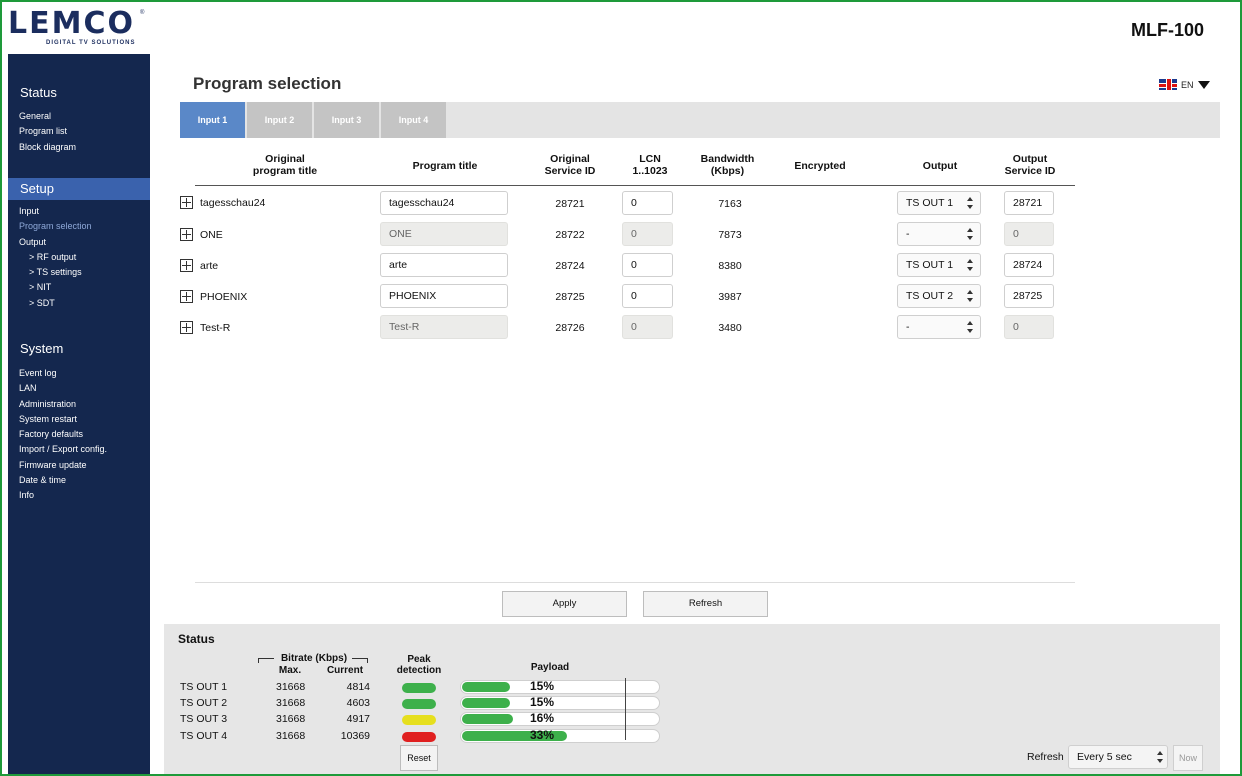 Image resolution: width=1242 pixels, height=776 pixels. What do you see at coordinates (358, 687) in the screenshot?
I see `current-bitrate: 4814` at bounding box center [358, 687].